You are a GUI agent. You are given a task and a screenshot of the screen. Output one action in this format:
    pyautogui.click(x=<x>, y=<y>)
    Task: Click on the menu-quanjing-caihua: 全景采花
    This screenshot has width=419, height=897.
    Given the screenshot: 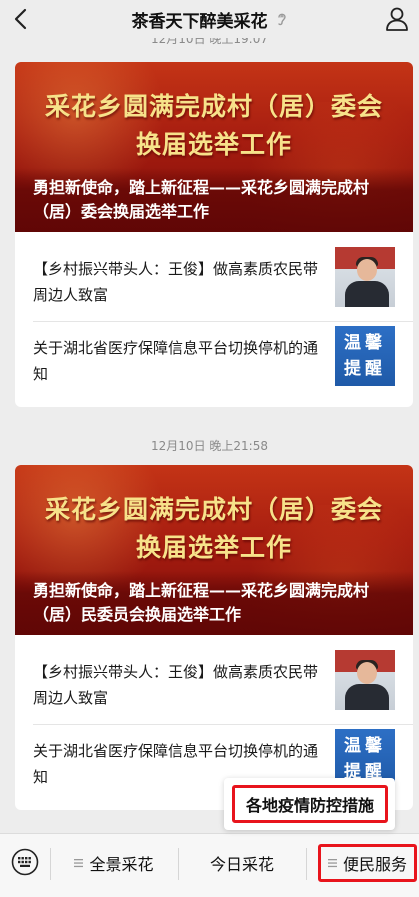 What is the action you would take?
    pyautogui.click(x=114, y=863)
    